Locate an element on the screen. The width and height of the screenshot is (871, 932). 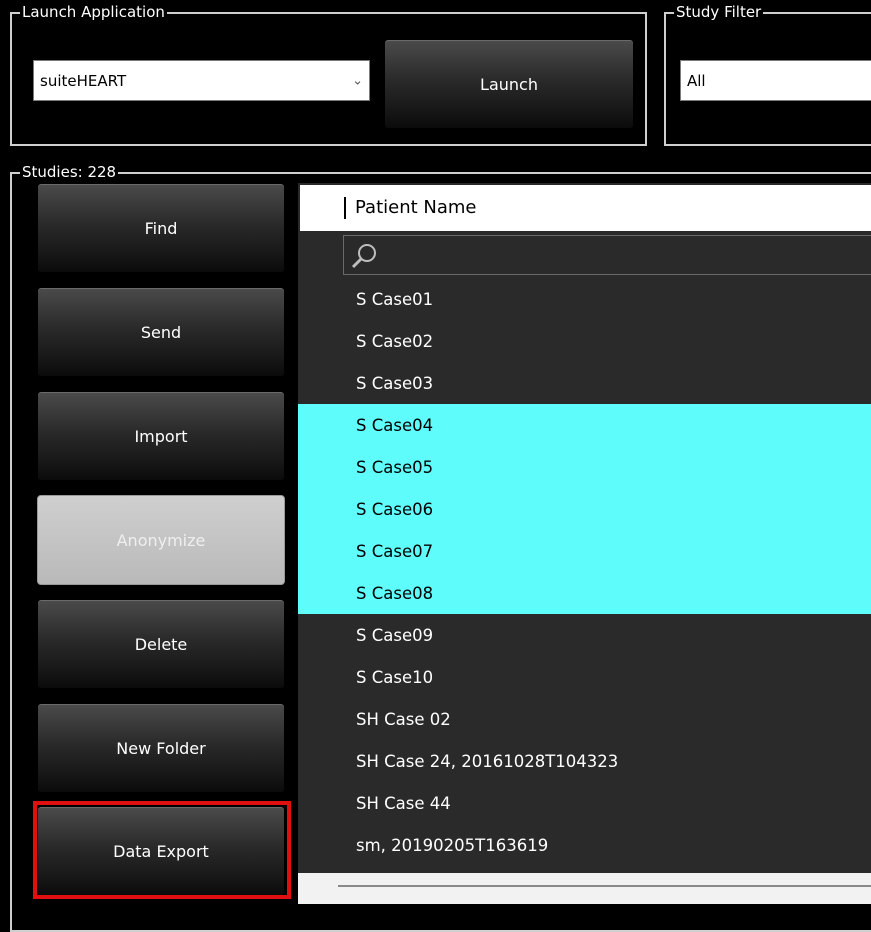
table-row: S Case01 is located at coordinates (584, 299).